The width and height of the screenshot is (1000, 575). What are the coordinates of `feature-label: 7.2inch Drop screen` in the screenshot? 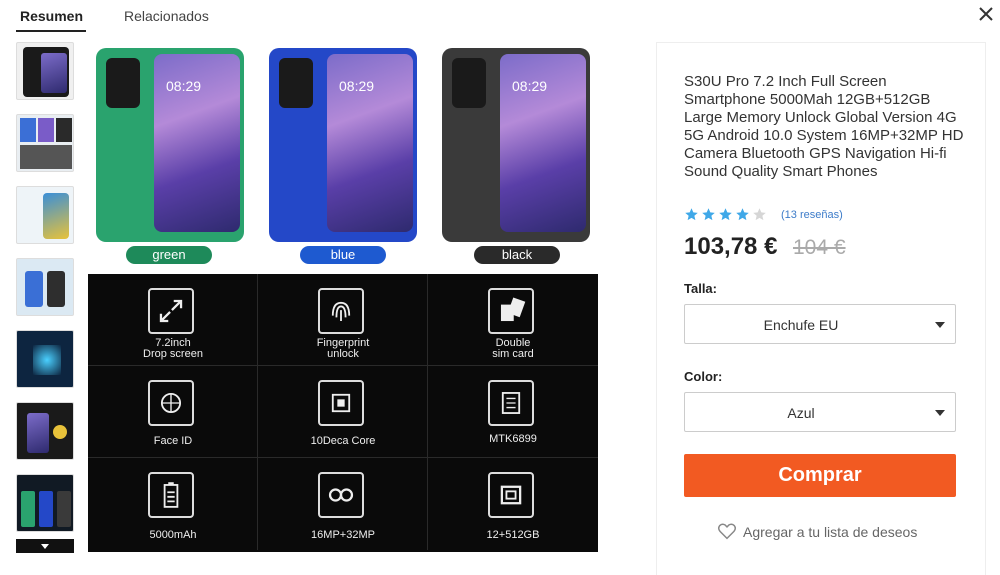 It's located at (173, 348).